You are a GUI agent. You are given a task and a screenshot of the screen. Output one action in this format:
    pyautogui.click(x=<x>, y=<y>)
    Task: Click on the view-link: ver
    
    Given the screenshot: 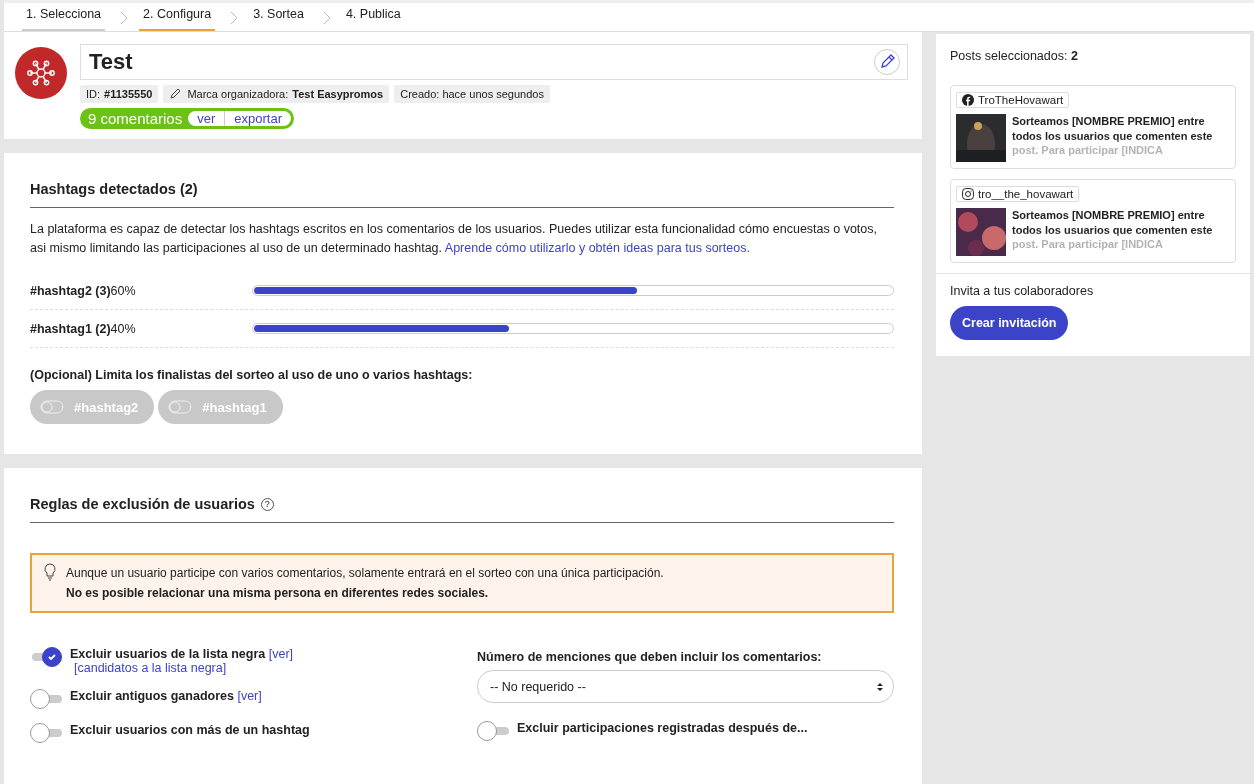 What is the action you would take?
    pyautogui.click(x=206, y=118)
    